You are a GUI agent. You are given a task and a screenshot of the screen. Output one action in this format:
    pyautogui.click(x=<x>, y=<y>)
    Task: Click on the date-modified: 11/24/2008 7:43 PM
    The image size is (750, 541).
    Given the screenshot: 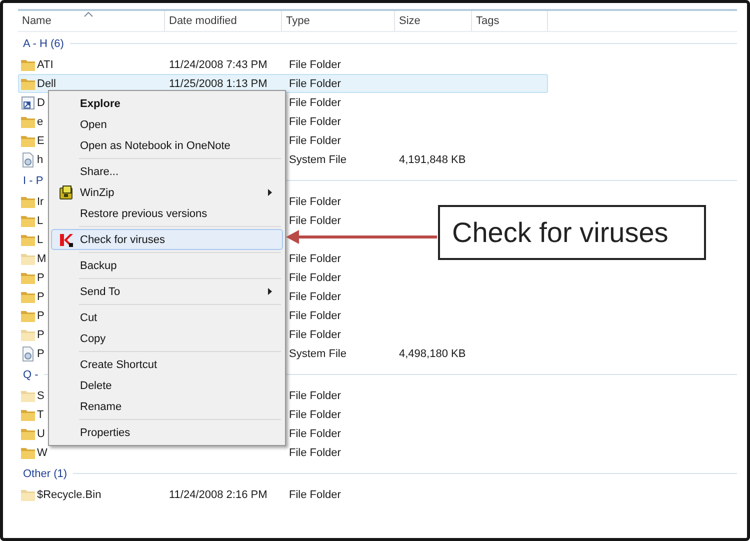 What is the action you would take?
    pyautogui.click(x=218, y=64)
    